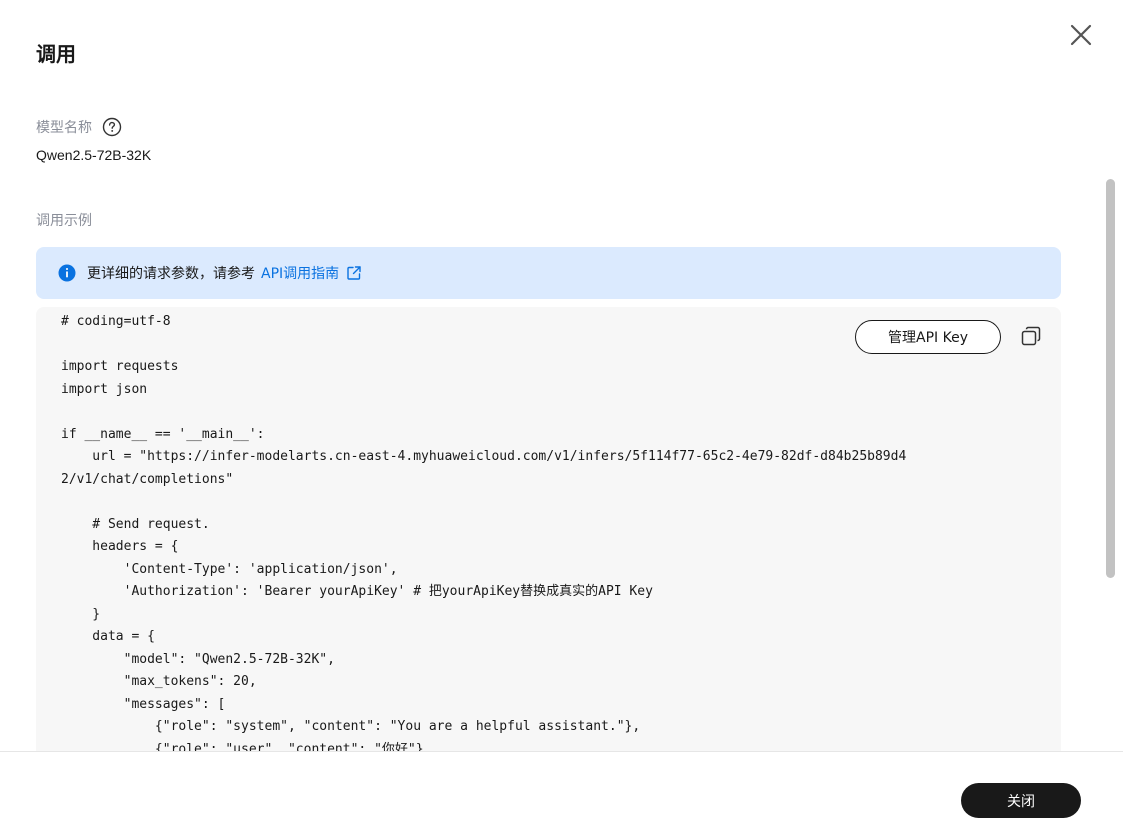 The width and height of the screenshot is (1123, 828). I want to click on code-line: 'Content-Type': 'application/json',, so click(229, 569).